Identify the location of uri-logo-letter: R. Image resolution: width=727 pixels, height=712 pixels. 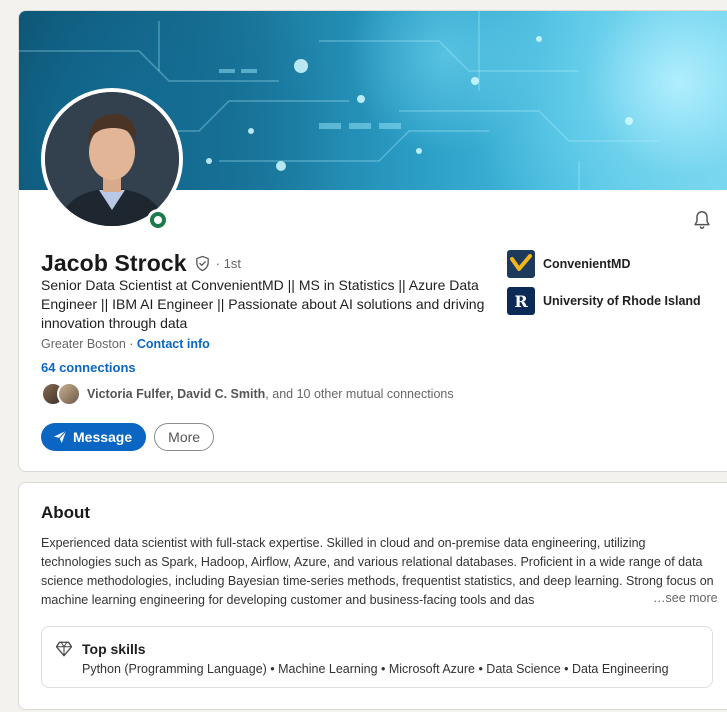
(521, 301).